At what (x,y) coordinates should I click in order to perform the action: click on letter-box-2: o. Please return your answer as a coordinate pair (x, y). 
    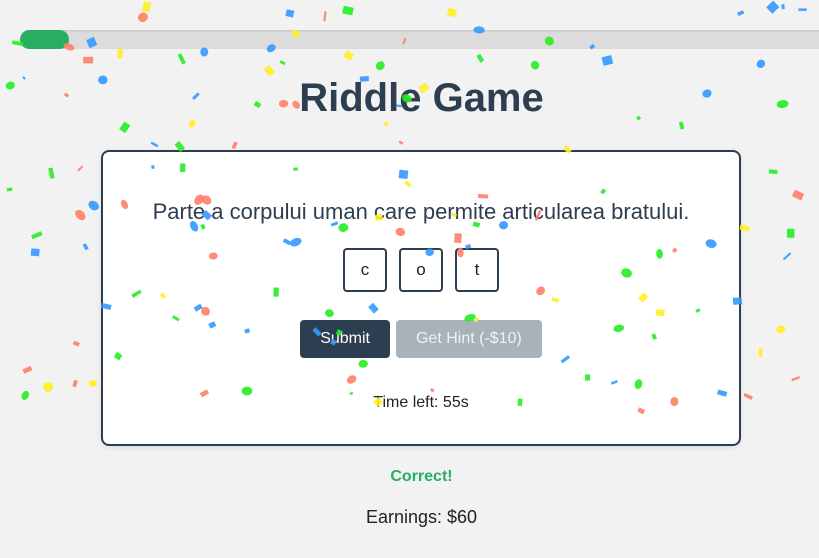
    Looking at the image, I should click on (421, 270).